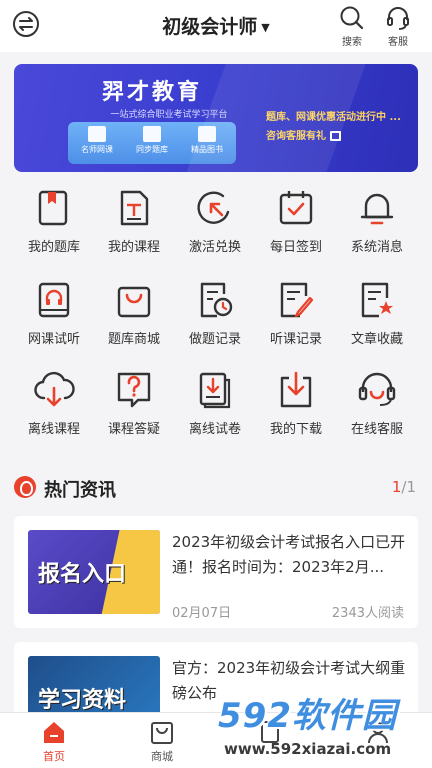 The image size is (432, 768). I want to click on grid-item-checkin: 每日签到, so click(296, 221).